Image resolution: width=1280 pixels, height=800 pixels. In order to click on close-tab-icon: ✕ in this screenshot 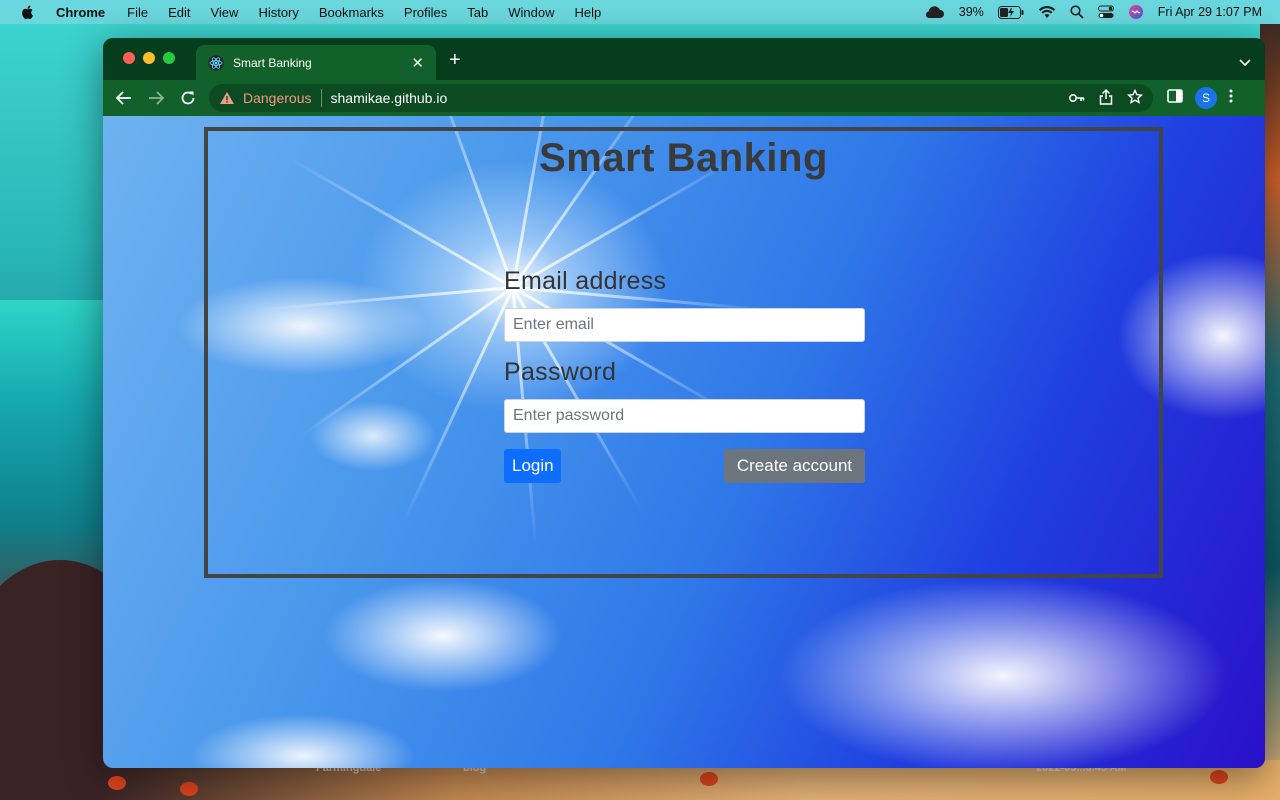, I will do `click(417, 63)`.